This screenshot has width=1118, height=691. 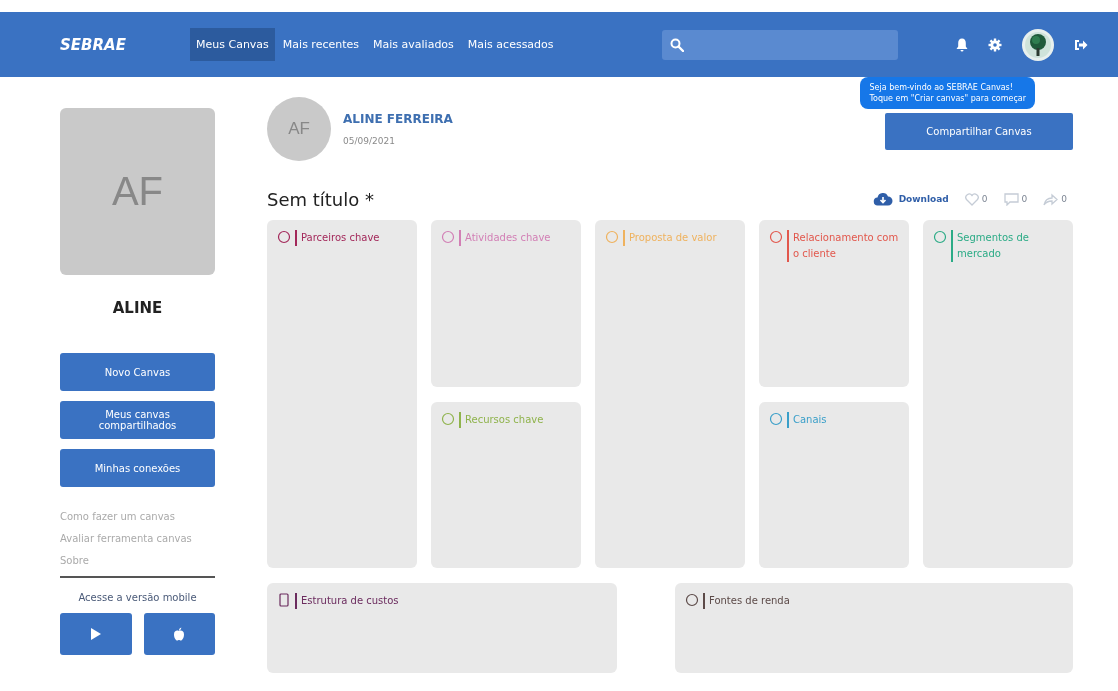 I want to click on like-button: 0, so click(x=976, y=199).